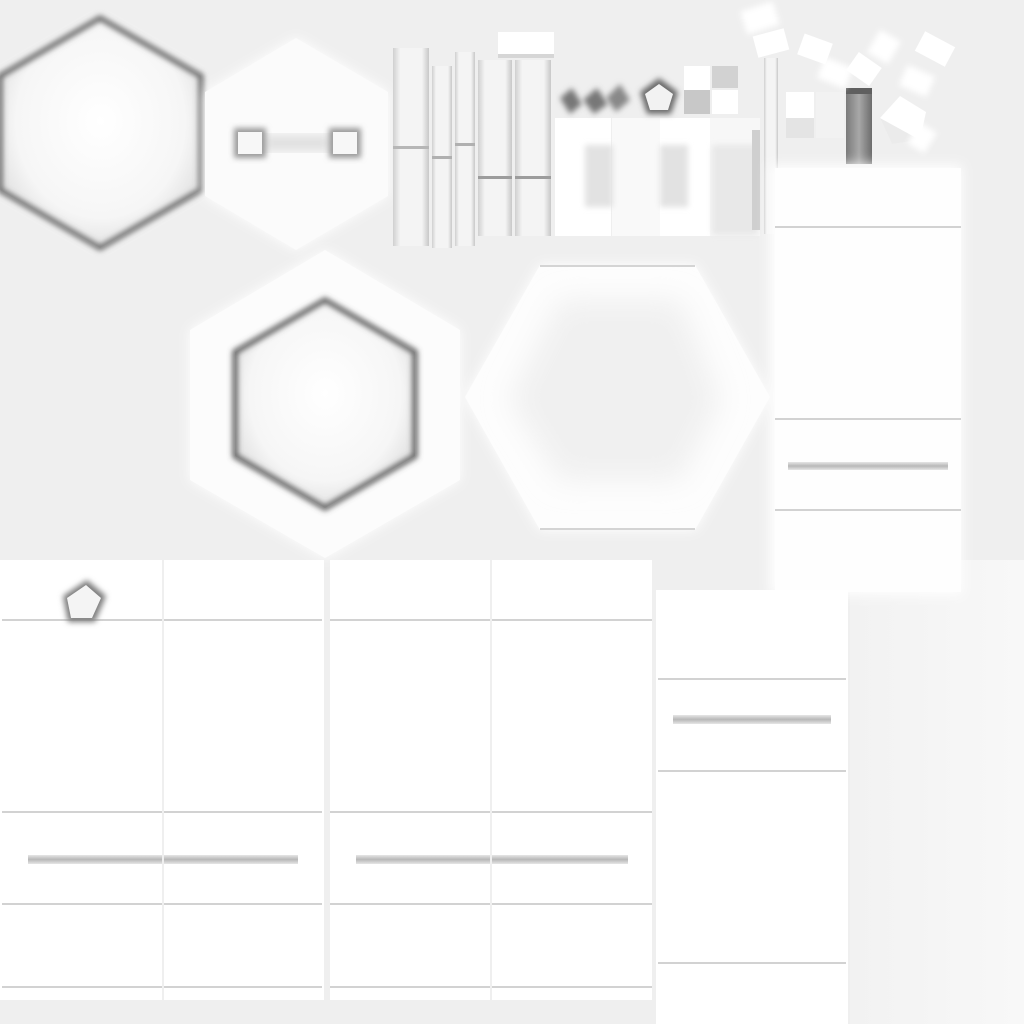 The width and height of the screenshot is (1024, 1024). What do you see at coordinates (937, 792) in the screenshot?
I see `right-margin-fade` at bounding box center [937, 792].